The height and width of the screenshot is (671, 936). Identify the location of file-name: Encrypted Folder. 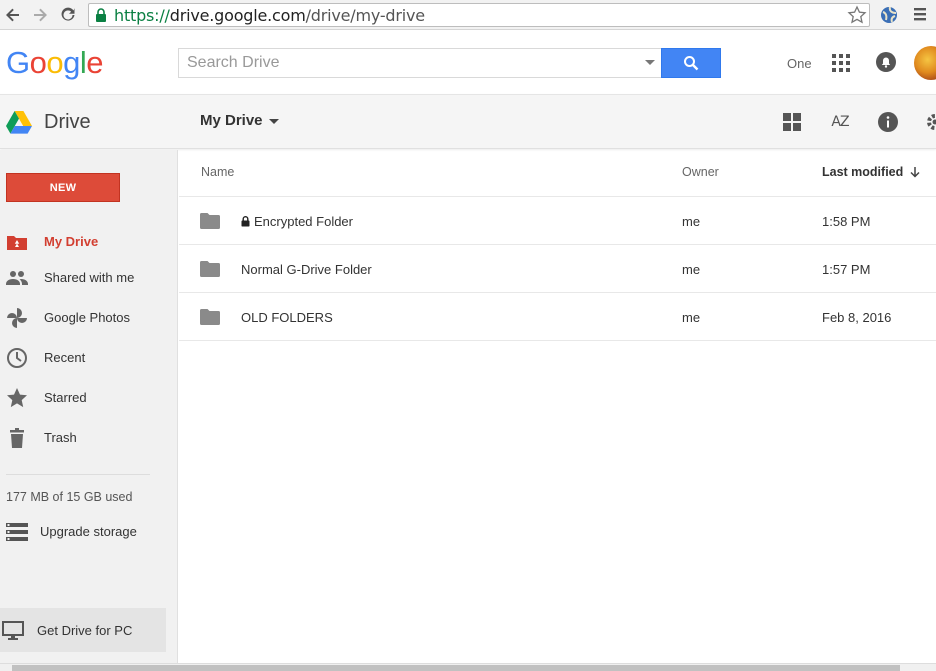
(297, 221).